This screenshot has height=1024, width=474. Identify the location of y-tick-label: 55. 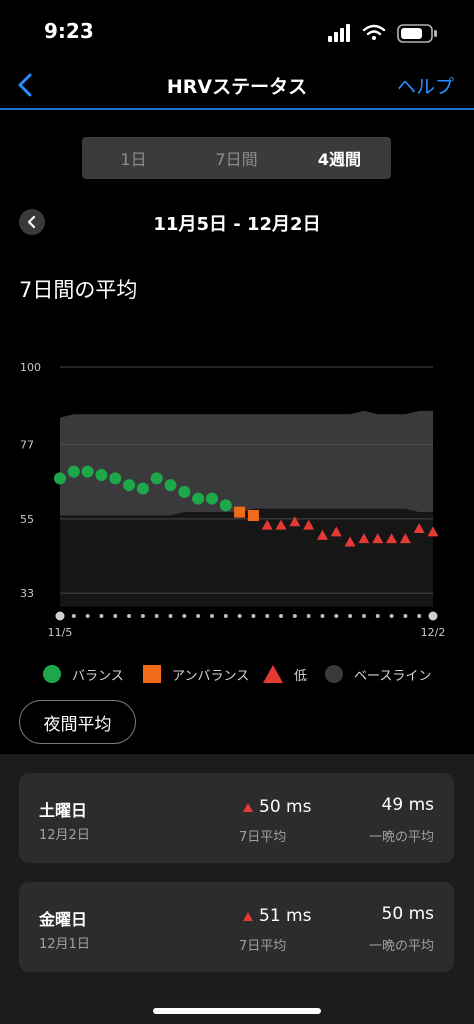
(27, 519).